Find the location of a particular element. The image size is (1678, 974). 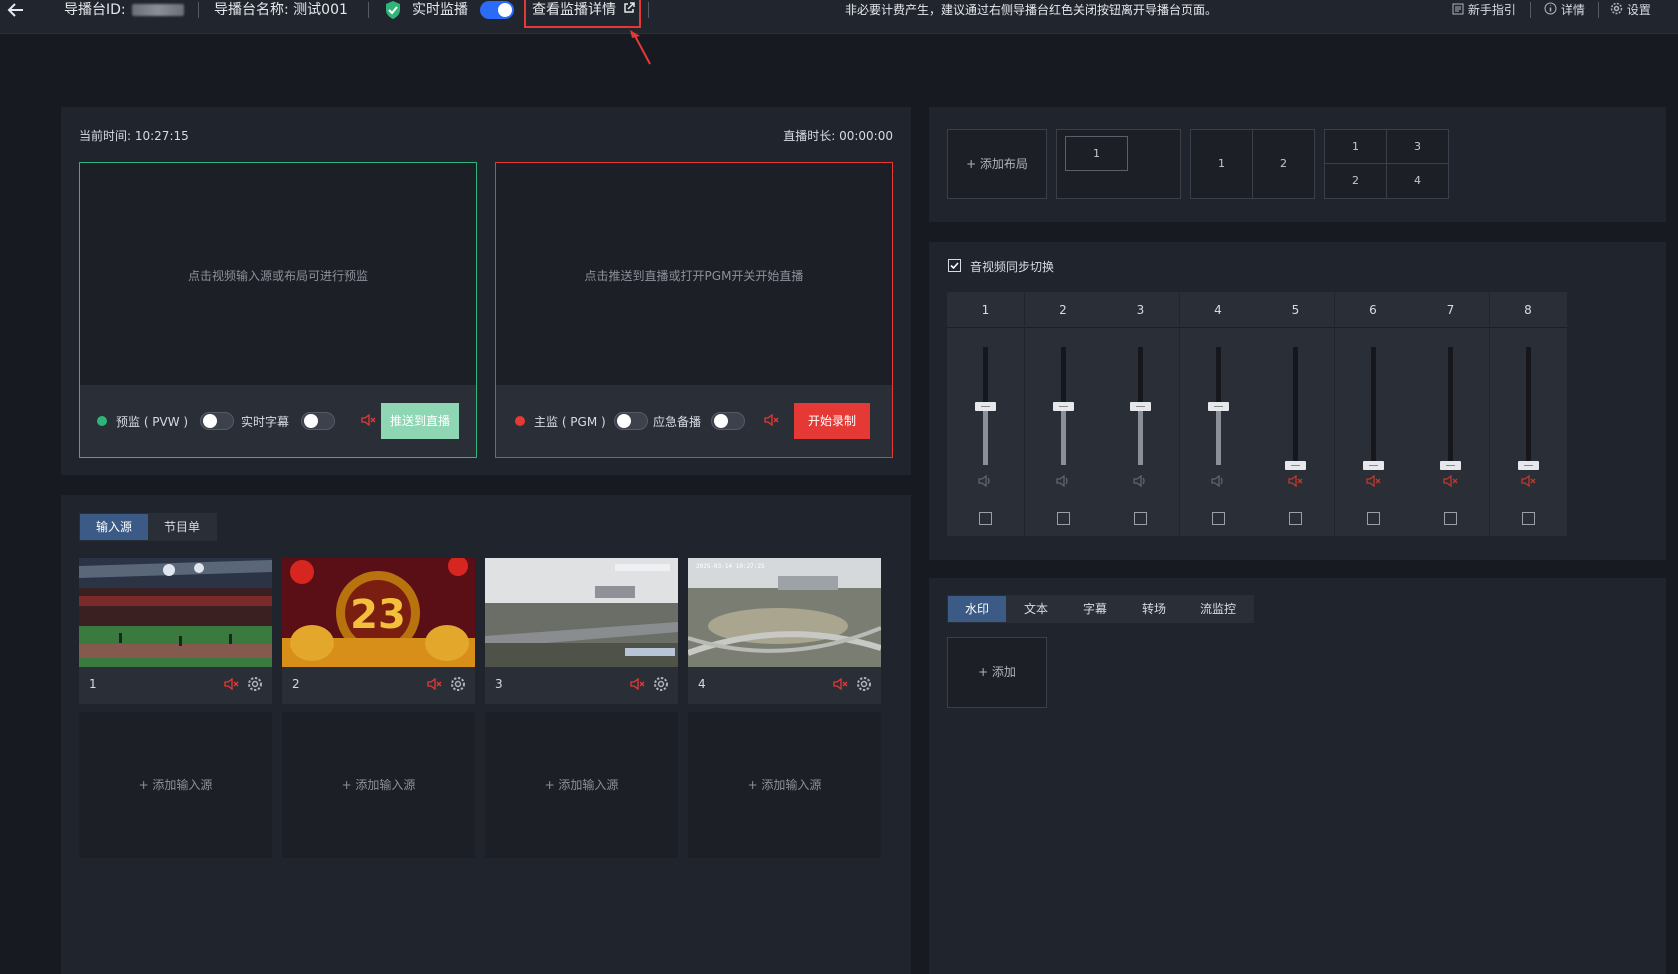

source-4-mute-icon is located at coordinates (840, 685).